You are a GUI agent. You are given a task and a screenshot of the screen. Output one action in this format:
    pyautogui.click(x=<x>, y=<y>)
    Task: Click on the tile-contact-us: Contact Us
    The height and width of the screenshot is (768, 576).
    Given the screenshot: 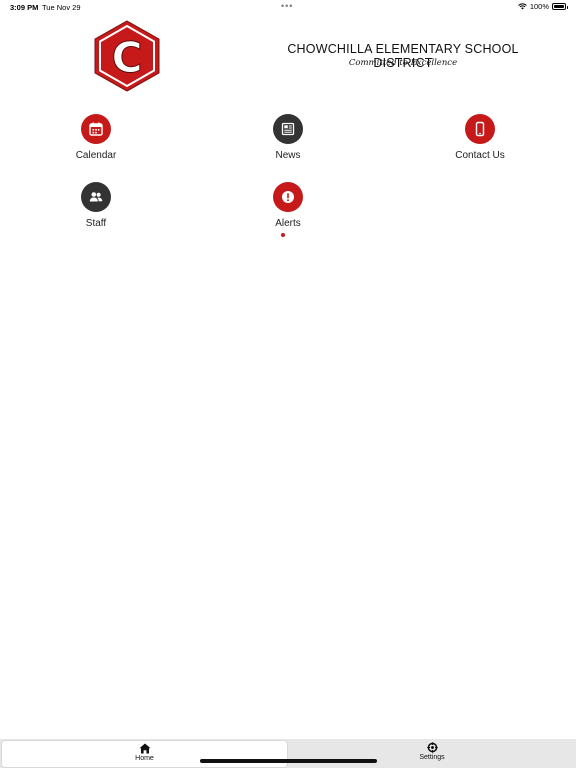 What is the action you would take?
    pyautogui.click(x=480, y=137)
    